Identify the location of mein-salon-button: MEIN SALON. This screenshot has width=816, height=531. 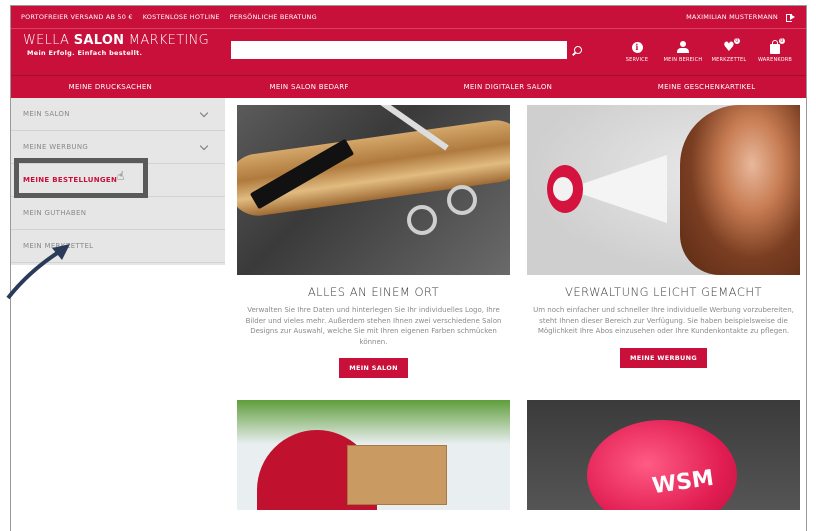
(373, 368).